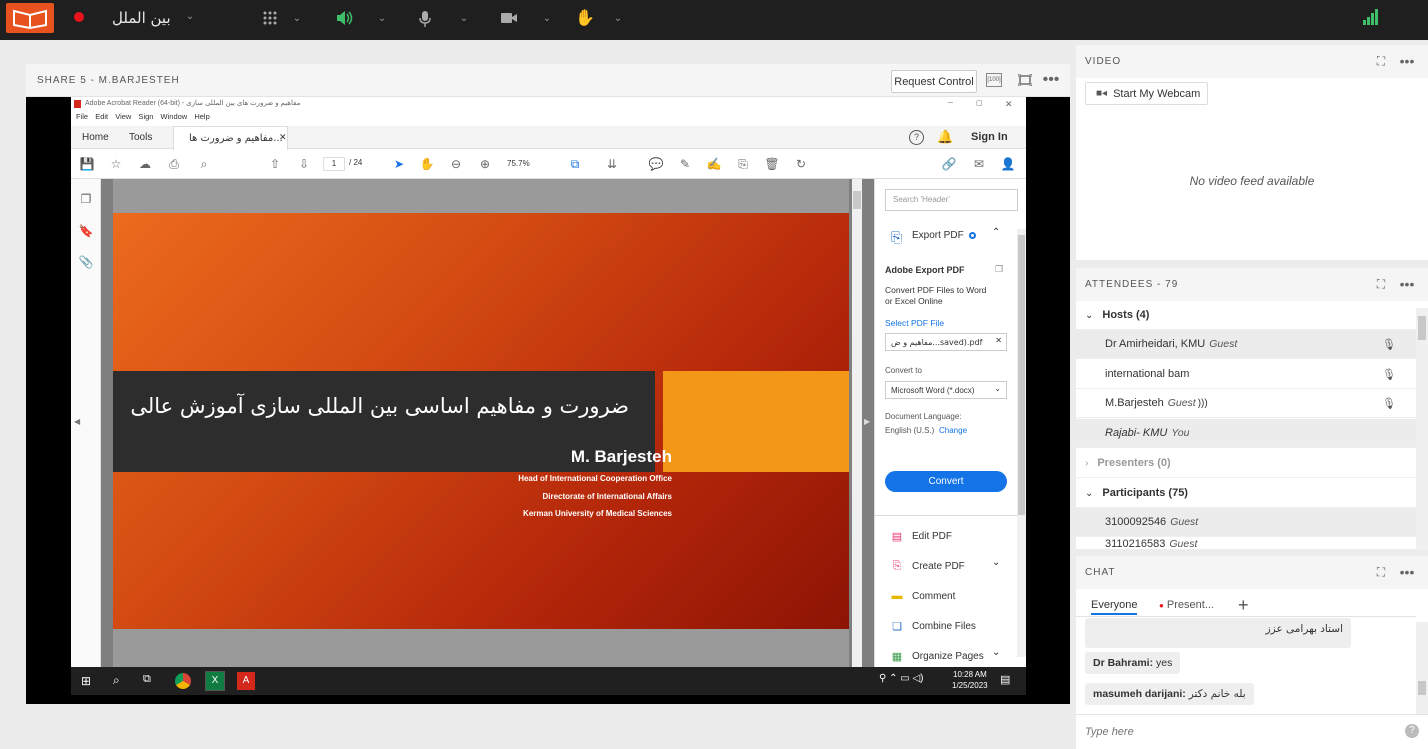 The image size is (1428, 749). I want to click on minimize-icon: ─, so click(950, 104).